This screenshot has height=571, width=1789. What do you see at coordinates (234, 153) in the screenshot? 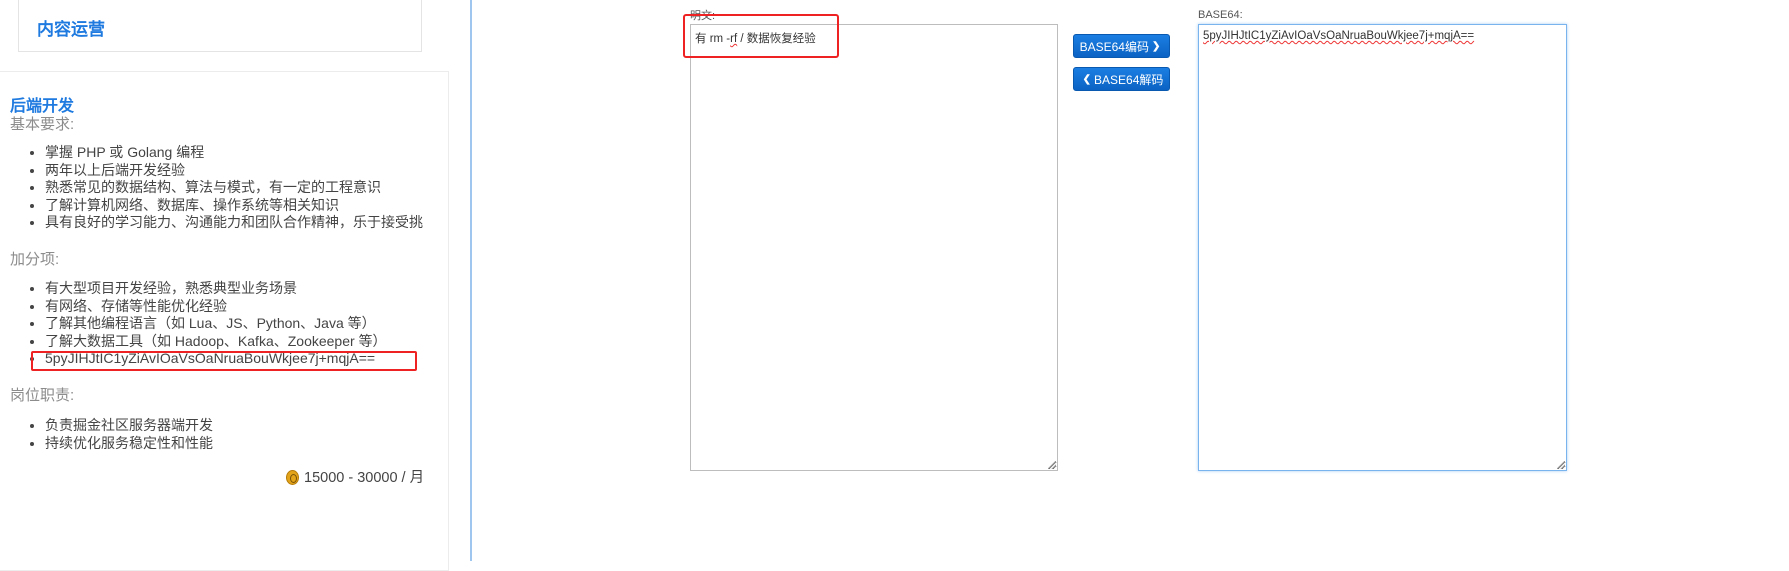
I see `list-item: 掌握 PHP 或 Golang 编程` at bounding box center [234, 153].